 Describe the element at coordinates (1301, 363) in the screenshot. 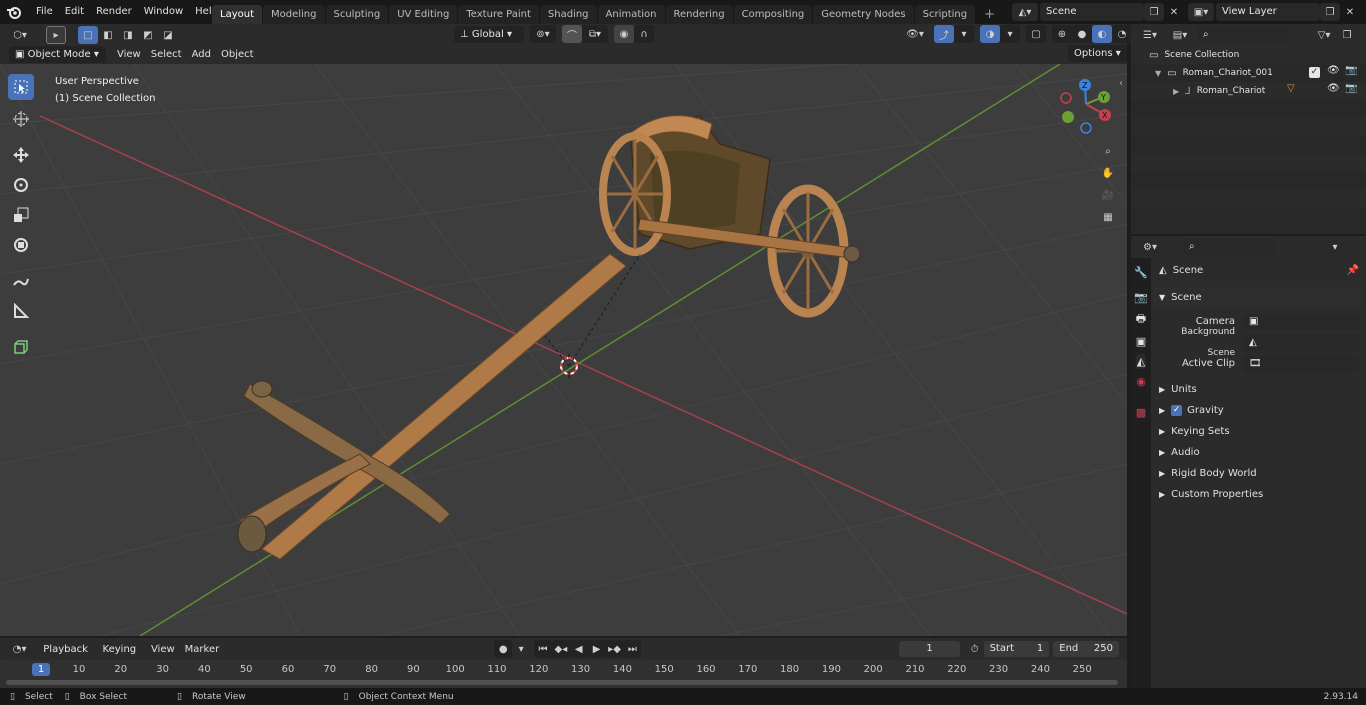

I see `active-clip-field: 🎞` at that location.